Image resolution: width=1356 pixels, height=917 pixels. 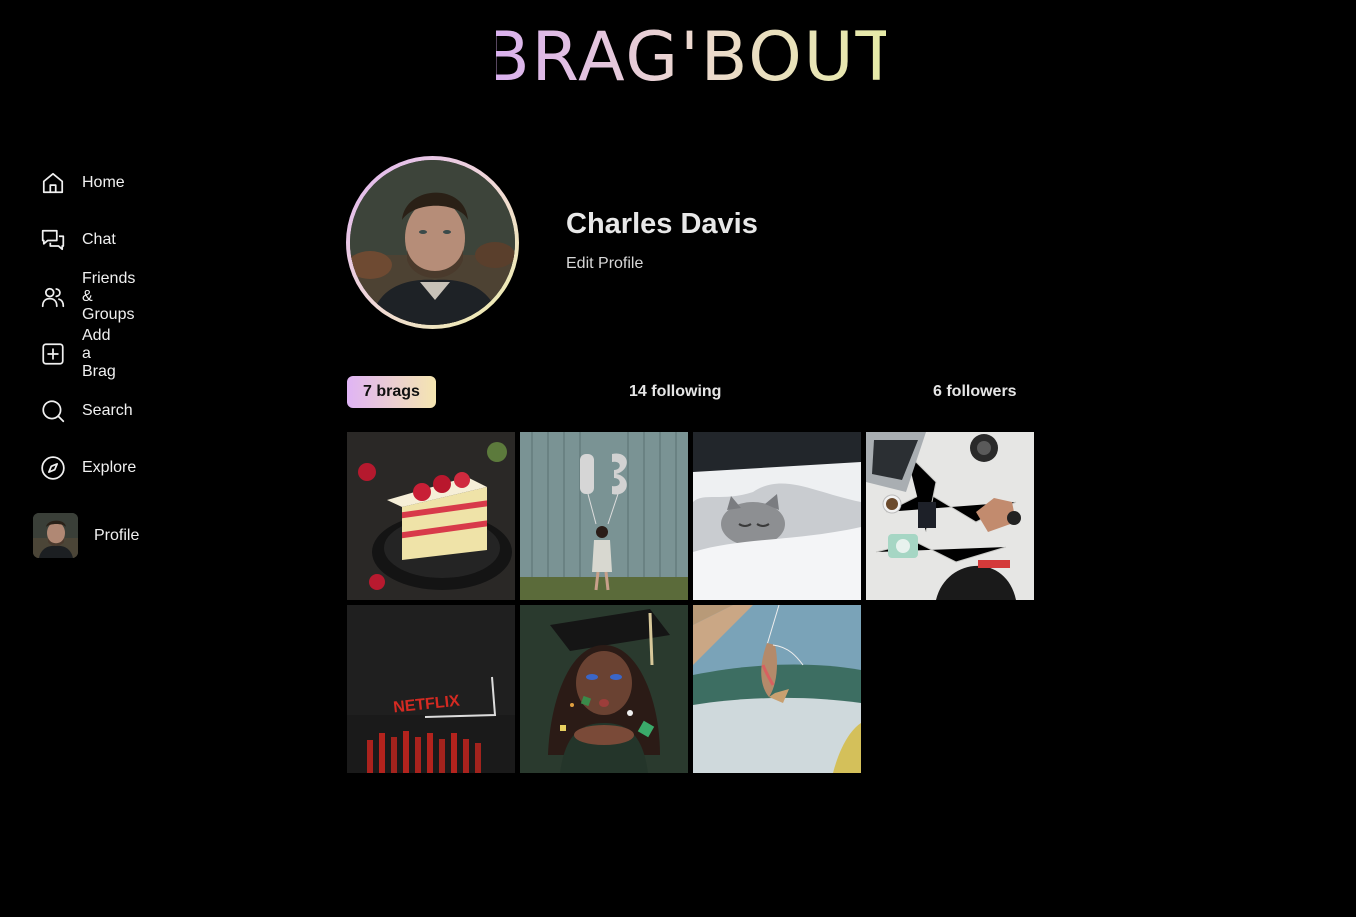 I want to click on logo-text: BRAG'BOUT, so click(x=691, y=56).